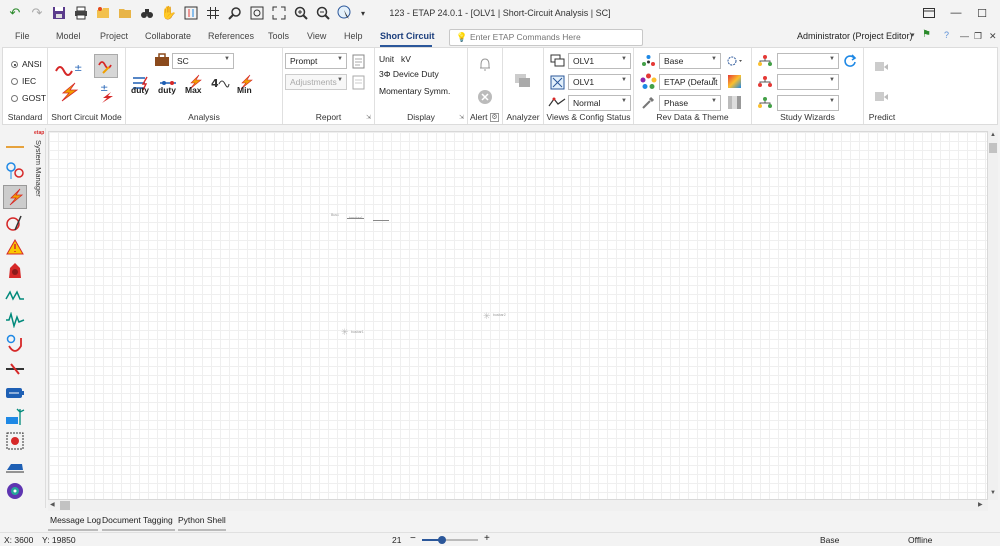  Describe the element at coordinates (191, 13) in the screenshot. I see `filter-adjust-icon` at that location.